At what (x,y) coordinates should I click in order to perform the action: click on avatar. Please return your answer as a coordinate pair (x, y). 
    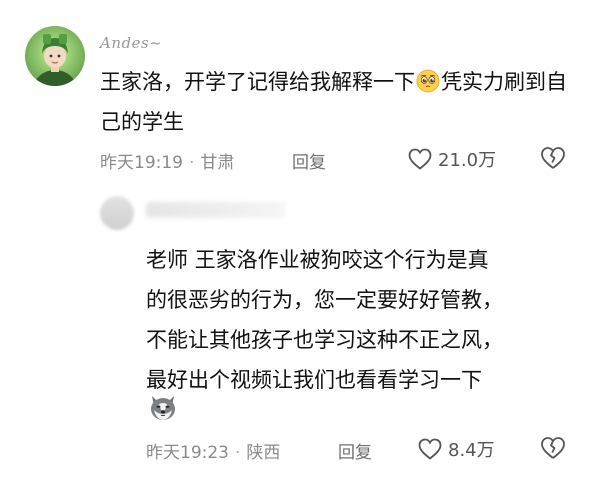
    Looking at the image, I should click on (55, 56).